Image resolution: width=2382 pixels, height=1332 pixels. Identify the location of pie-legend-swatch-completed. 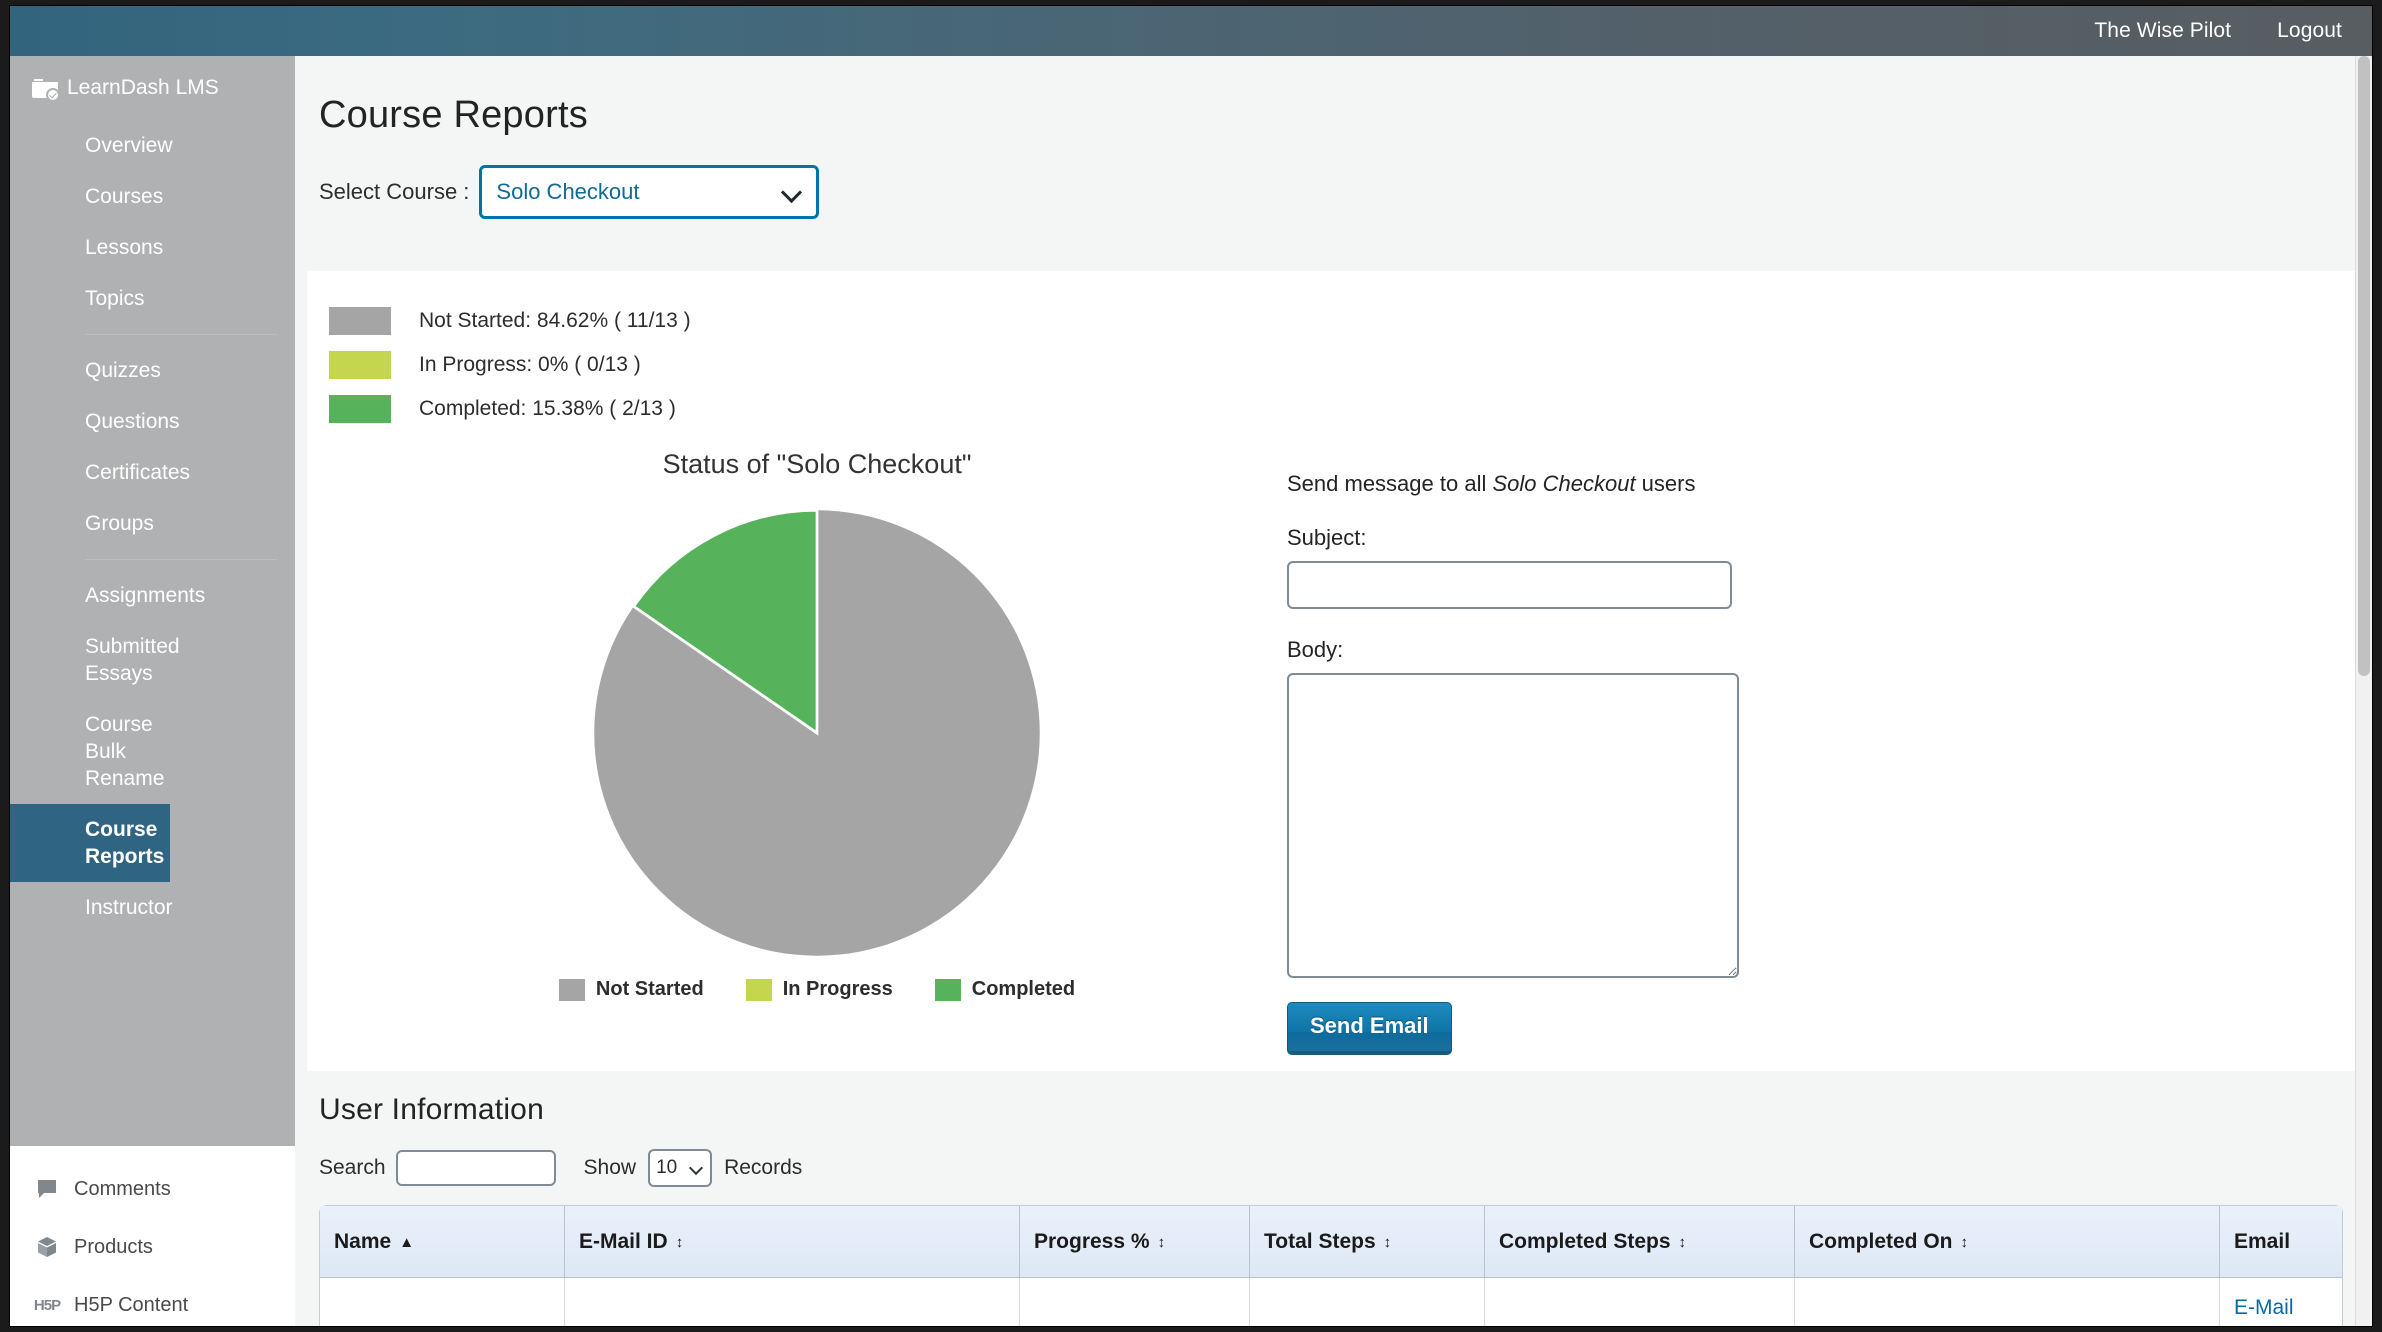
(947, 989).